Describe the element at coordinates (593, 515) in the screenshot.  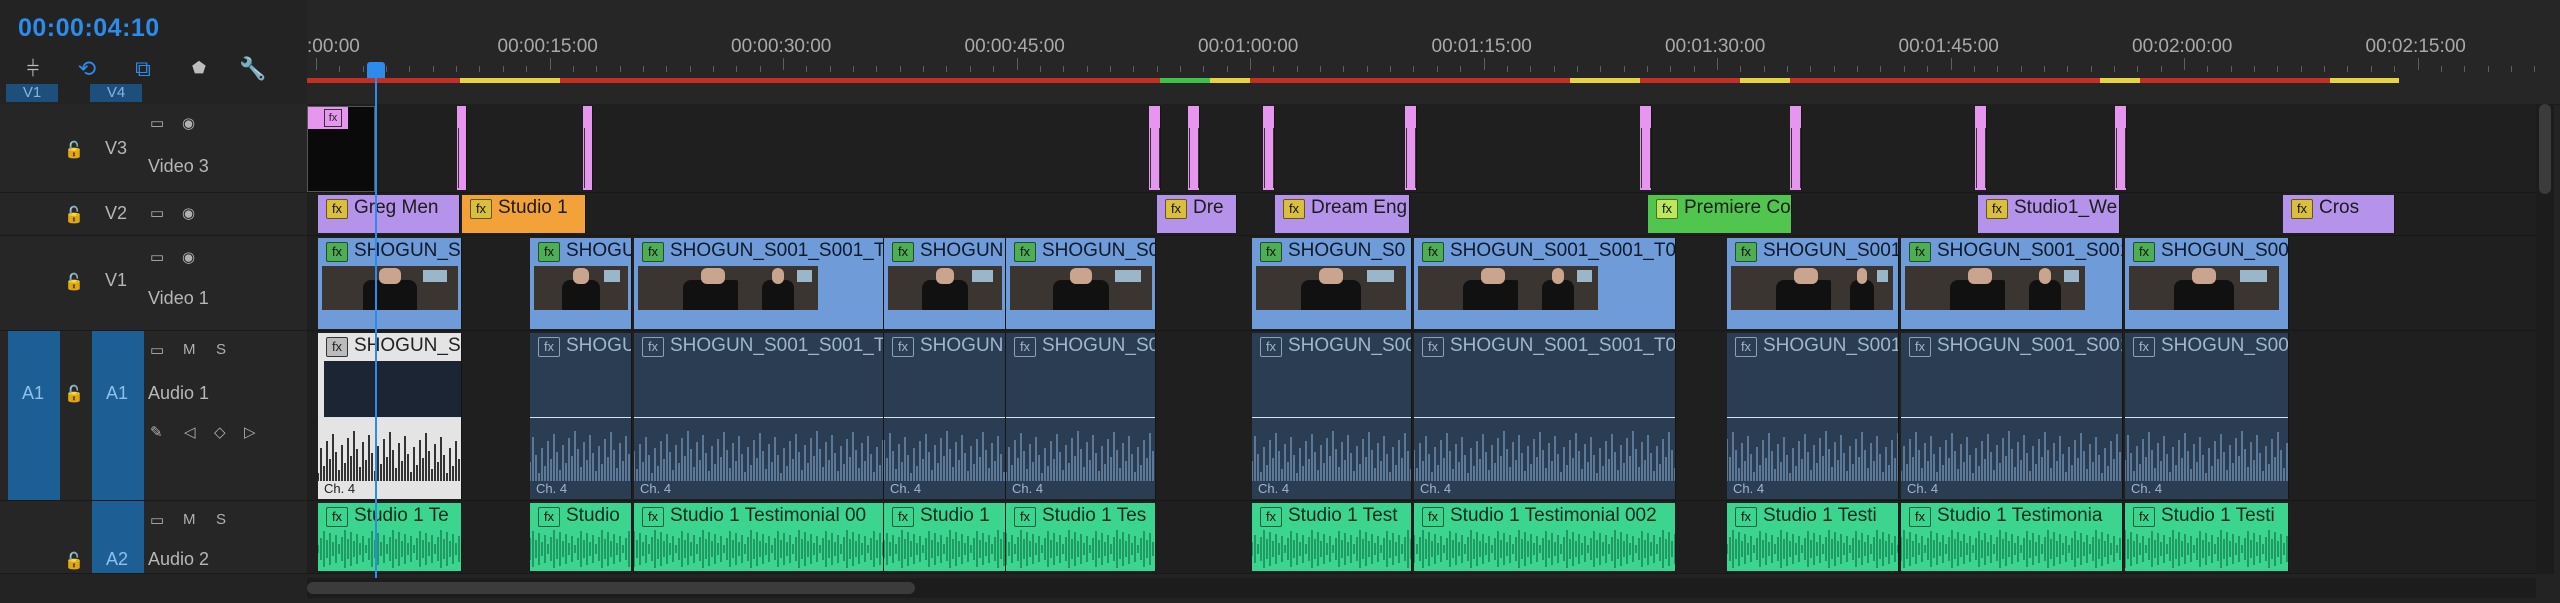
I see `clip-label: Studio` at that location.